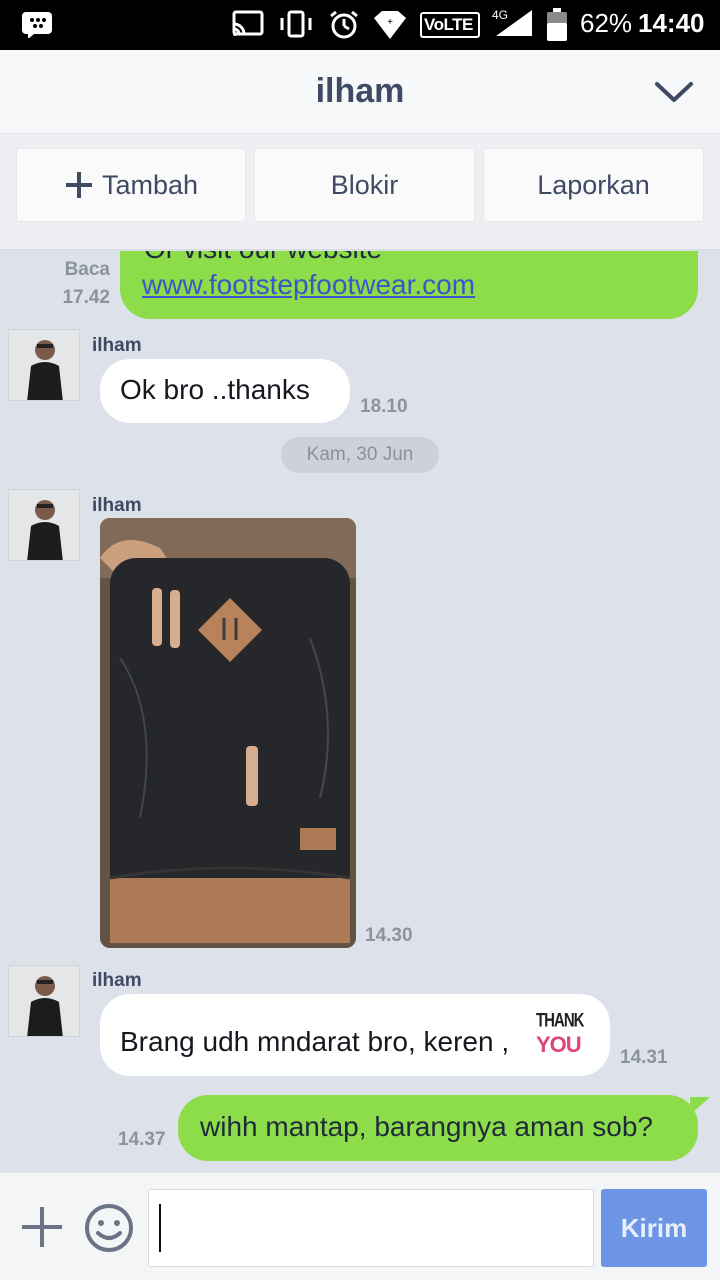 The height and width of the screenshot is (1280, 720). I want to click on chat-title: ilham, so click(360, 91).